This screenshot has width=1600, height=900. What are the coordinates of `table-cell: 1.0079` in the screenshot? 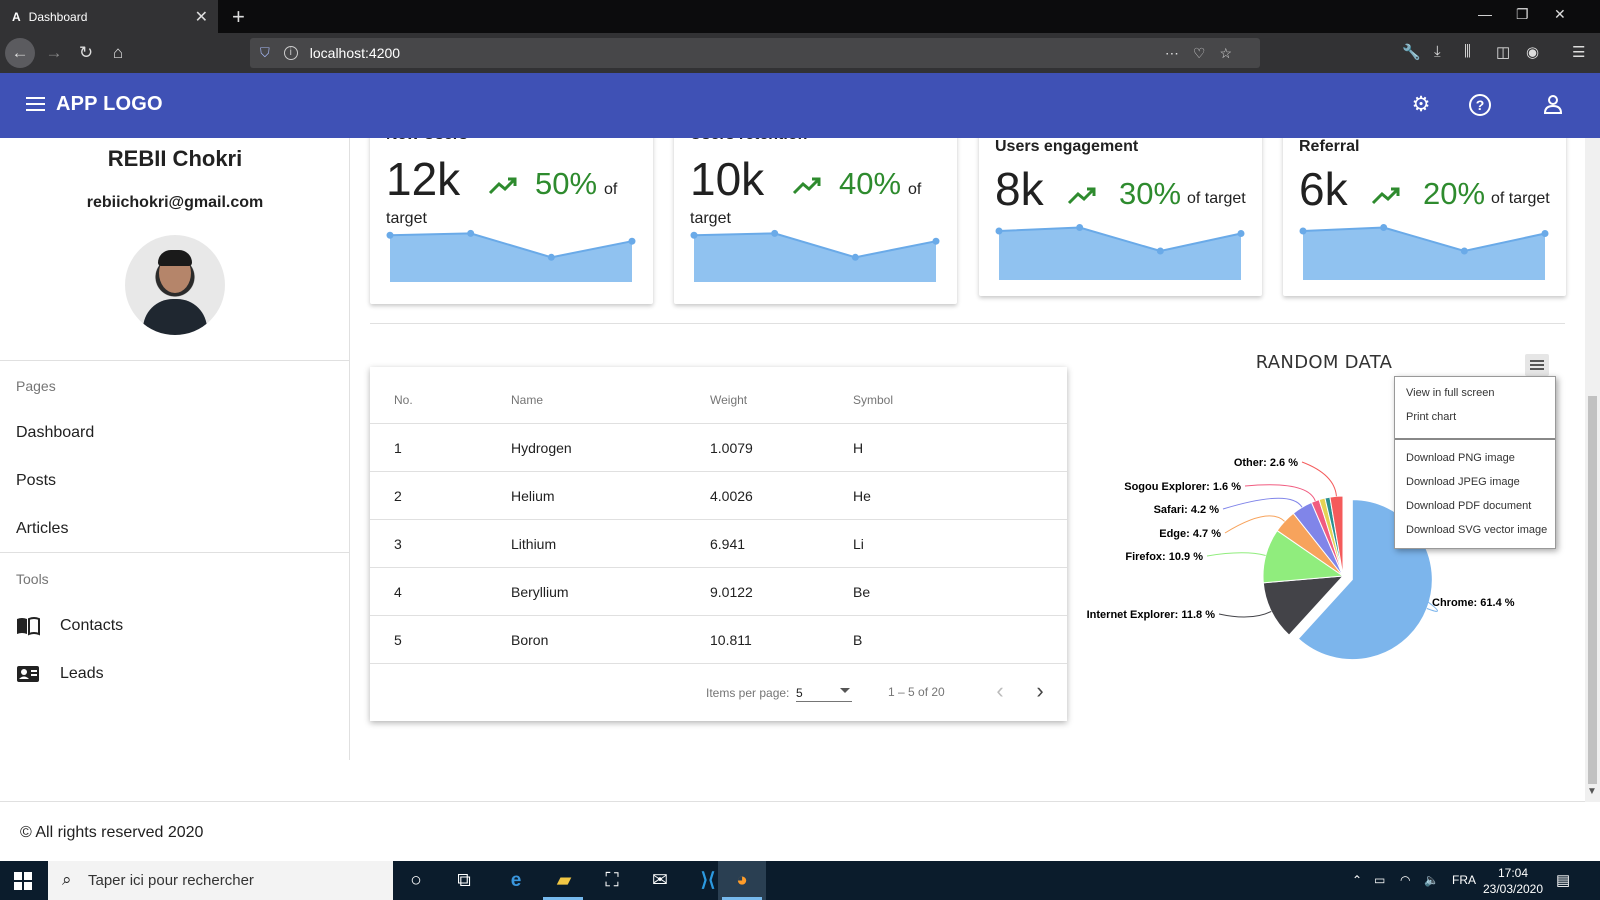 It's located at (731, 448).